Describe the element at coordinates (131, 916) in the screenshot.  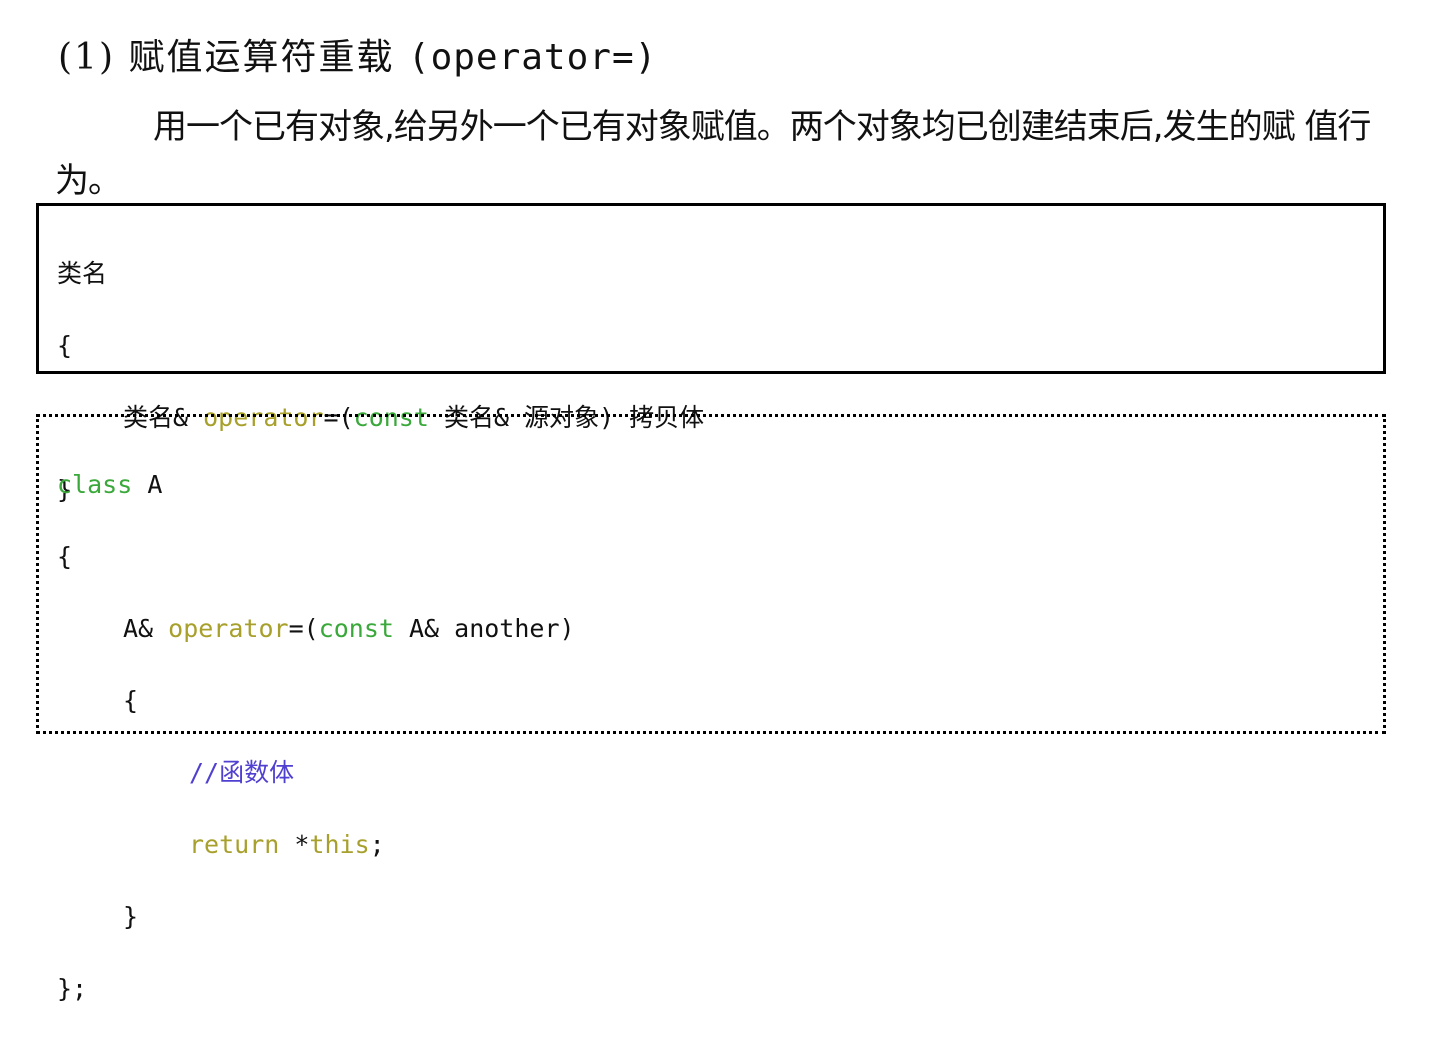
I see `code-line: }` at that location.